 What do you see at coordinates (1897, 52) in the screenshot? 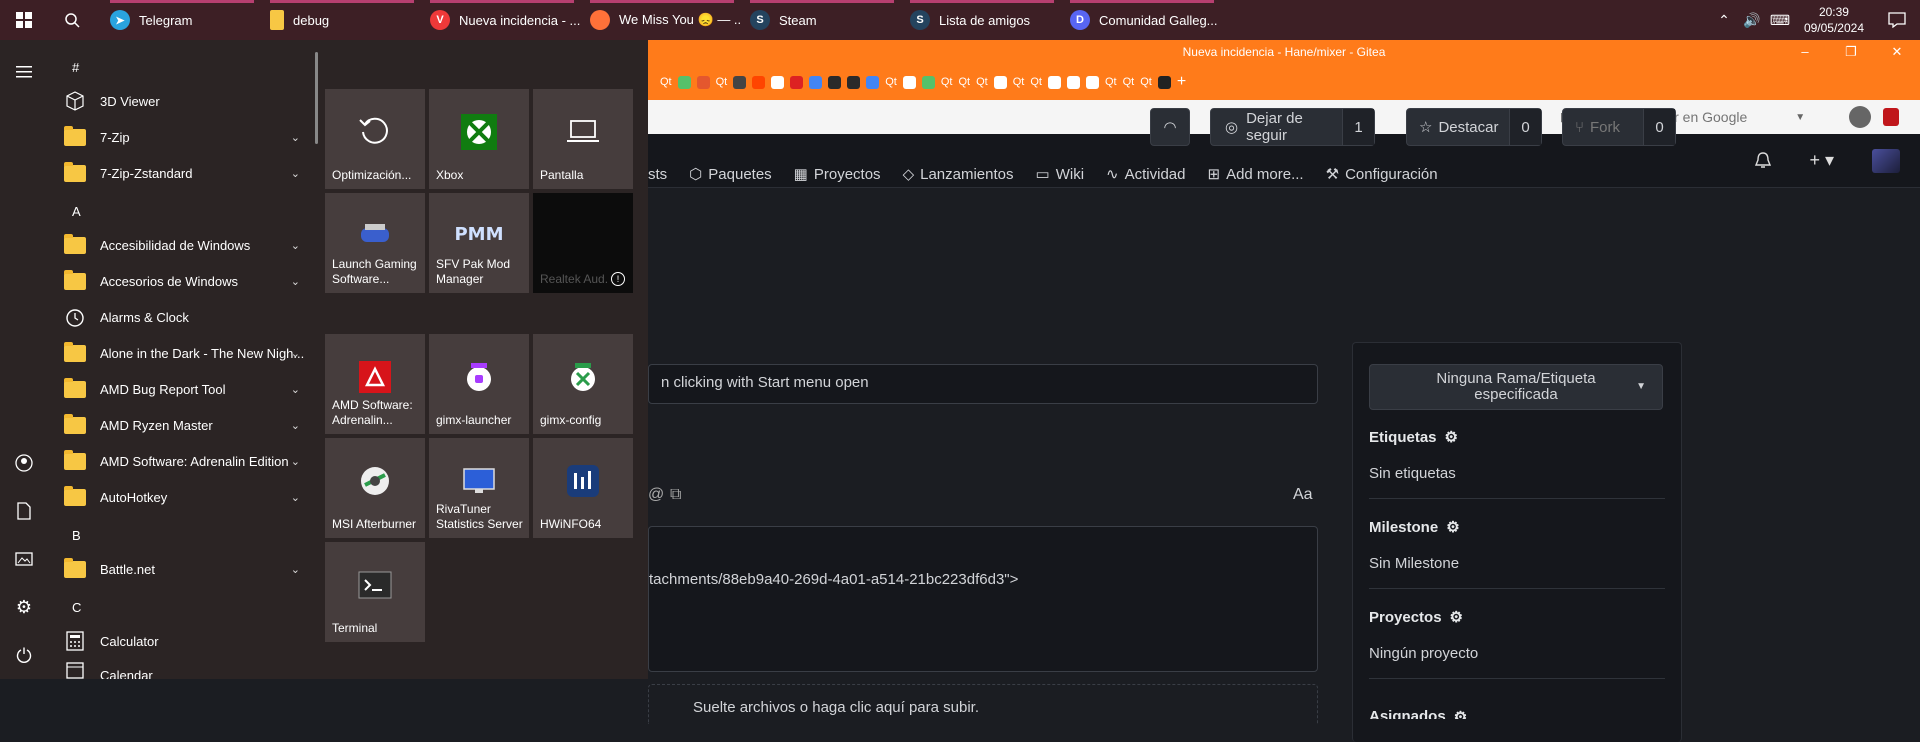
I see `close-icon: ✕` at bounding box center [1897, 52].